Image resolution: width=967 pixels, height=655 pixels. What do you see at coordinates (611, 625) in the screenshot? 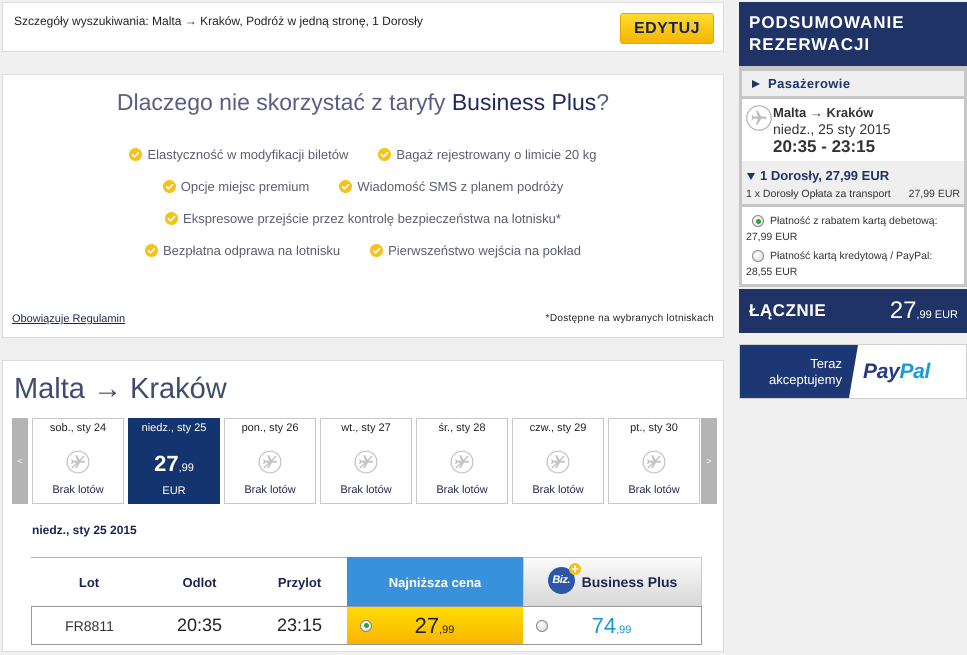
I see `fare-price: 74,99` at bounding box center [611, 625].